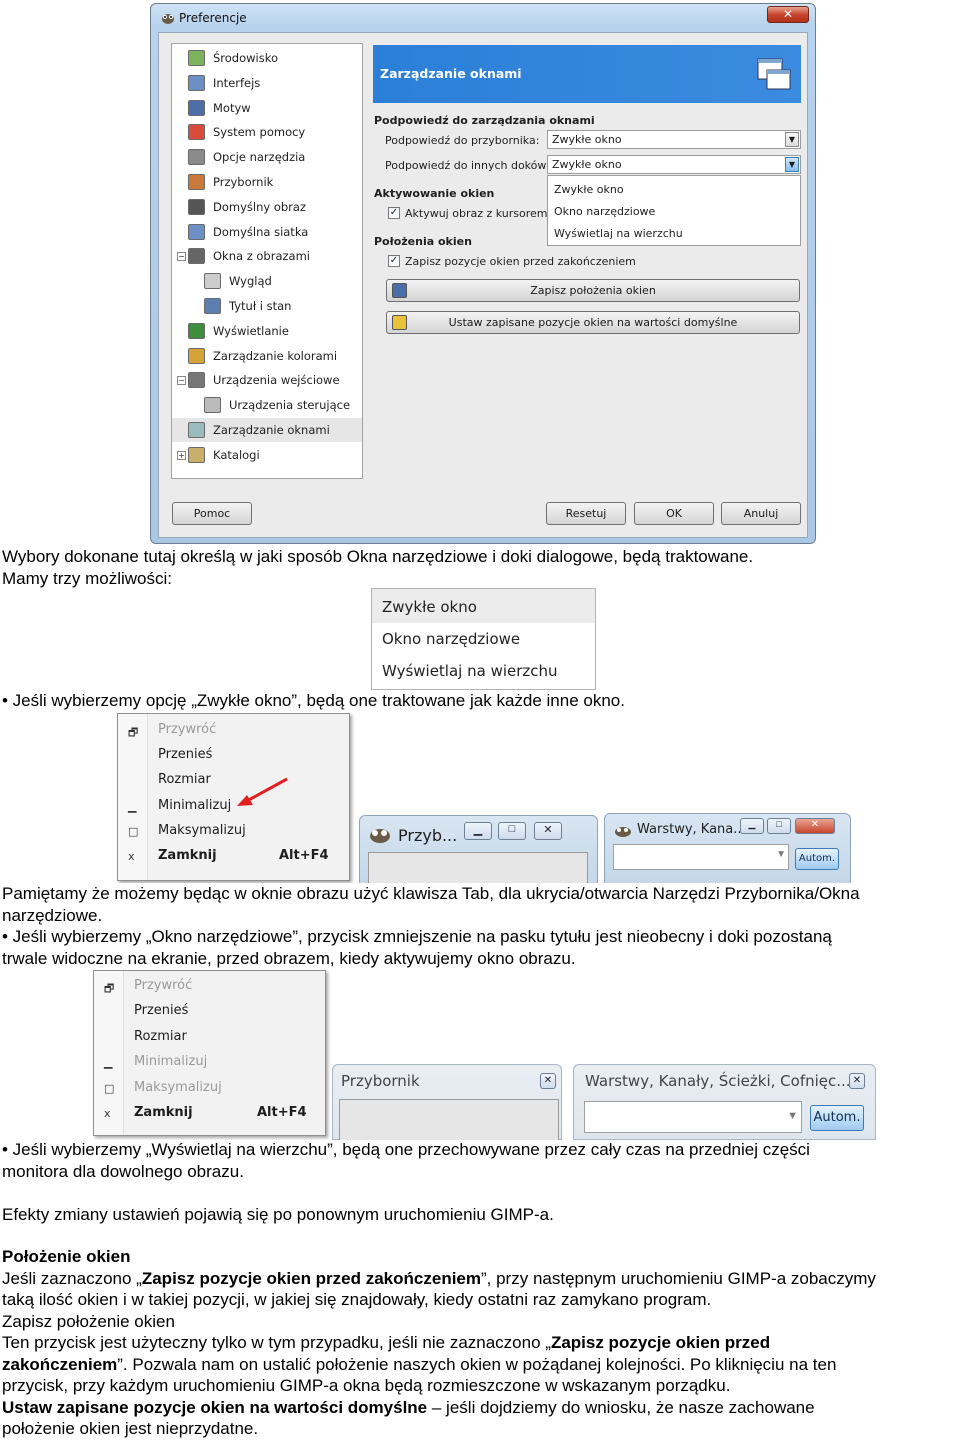 The height and width of the screenshot is (1440, 960). Describe the element at coordinates (196, 157) in the screenshot. I see `tool-options-icon` at that location.